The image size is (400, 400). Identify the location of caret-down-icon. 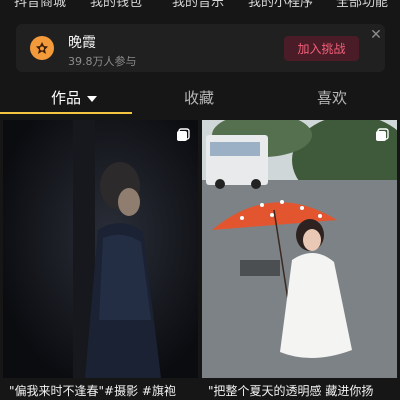
(92, 98).